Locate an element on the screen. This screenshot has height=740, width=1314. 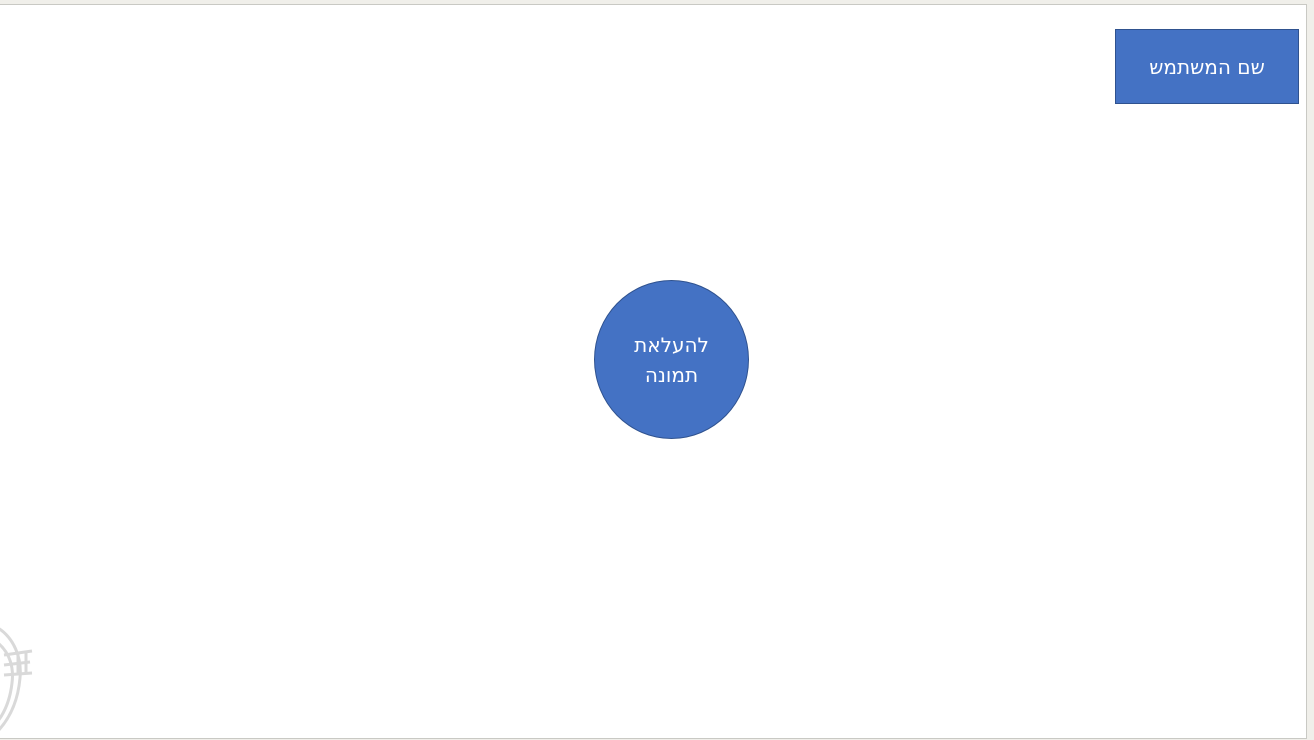
upload-image-label: להעלאת תמונה is located at coordinates (671, 359).